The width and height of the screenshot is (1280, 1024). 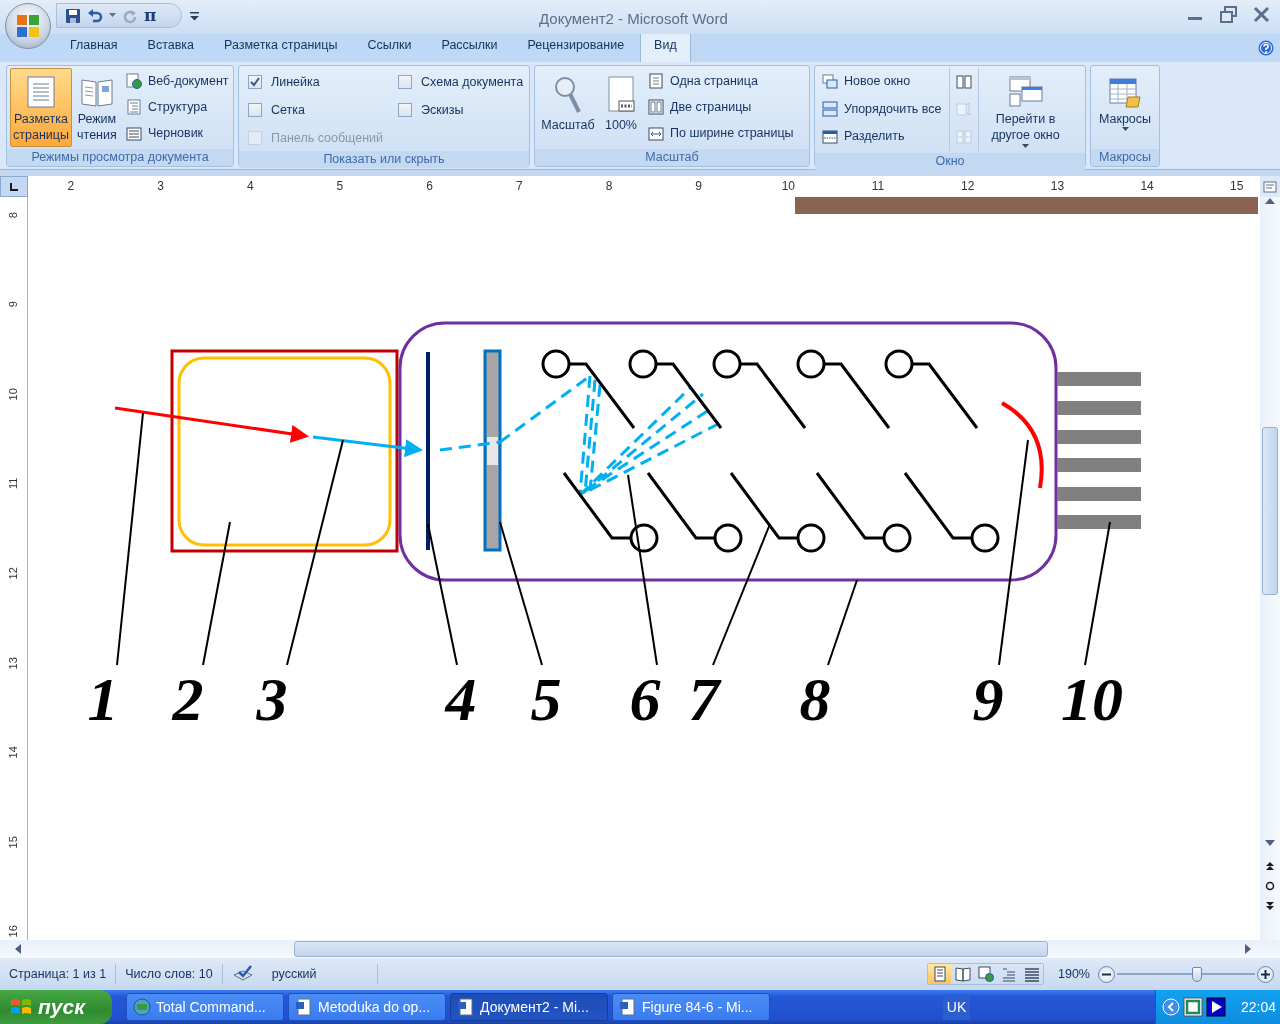 I want to click on group-title: Масштаб, so click(x=672, y=157).